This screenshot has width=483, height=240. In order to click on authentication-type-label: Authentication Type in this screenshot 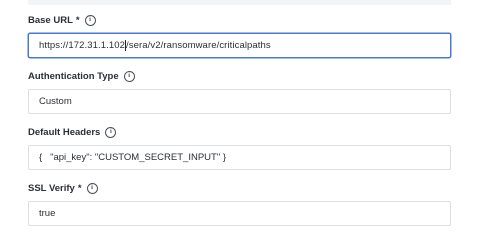, I will do `click(73, 76)`.